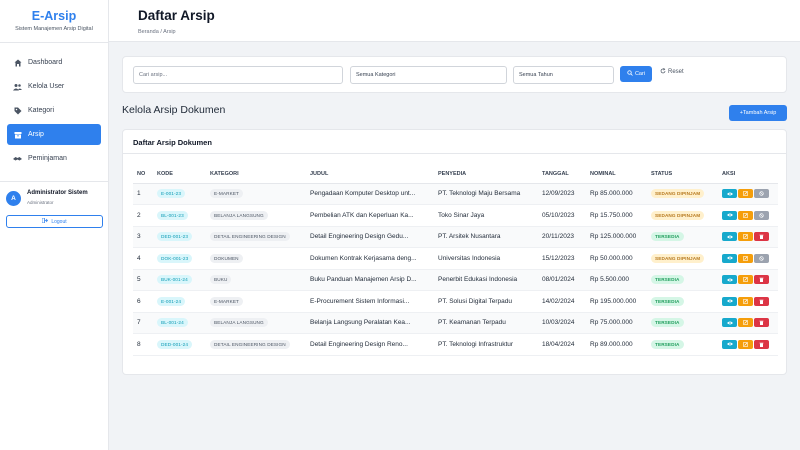 This screenshot has height=450, width=800. I want to click on cell-nominal: Rp 195.000.000, so click(616, 301).